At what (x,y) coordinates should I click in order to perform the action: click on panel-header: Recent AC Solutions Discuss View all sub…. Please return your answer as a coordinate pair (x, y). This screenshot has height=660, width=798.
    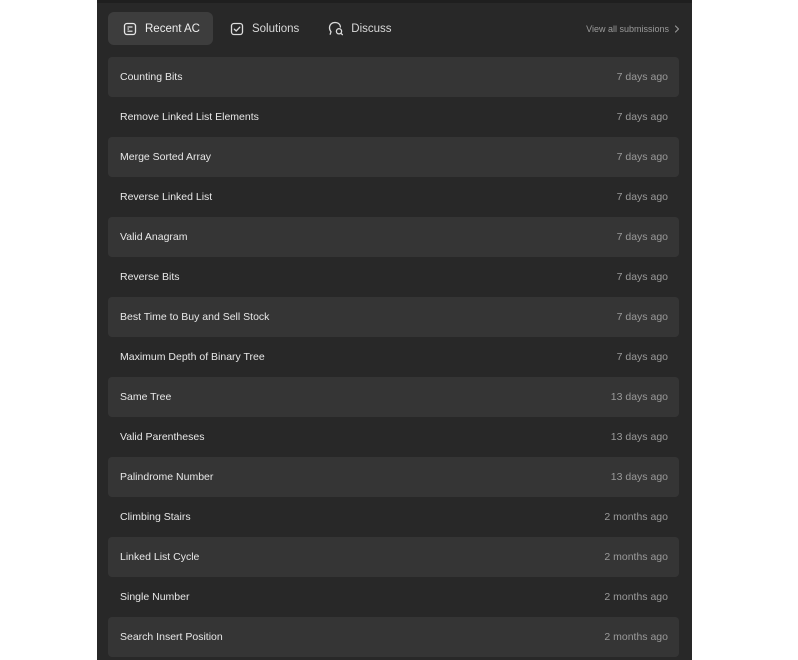
    Looking at the image, I should click on (394, 28).